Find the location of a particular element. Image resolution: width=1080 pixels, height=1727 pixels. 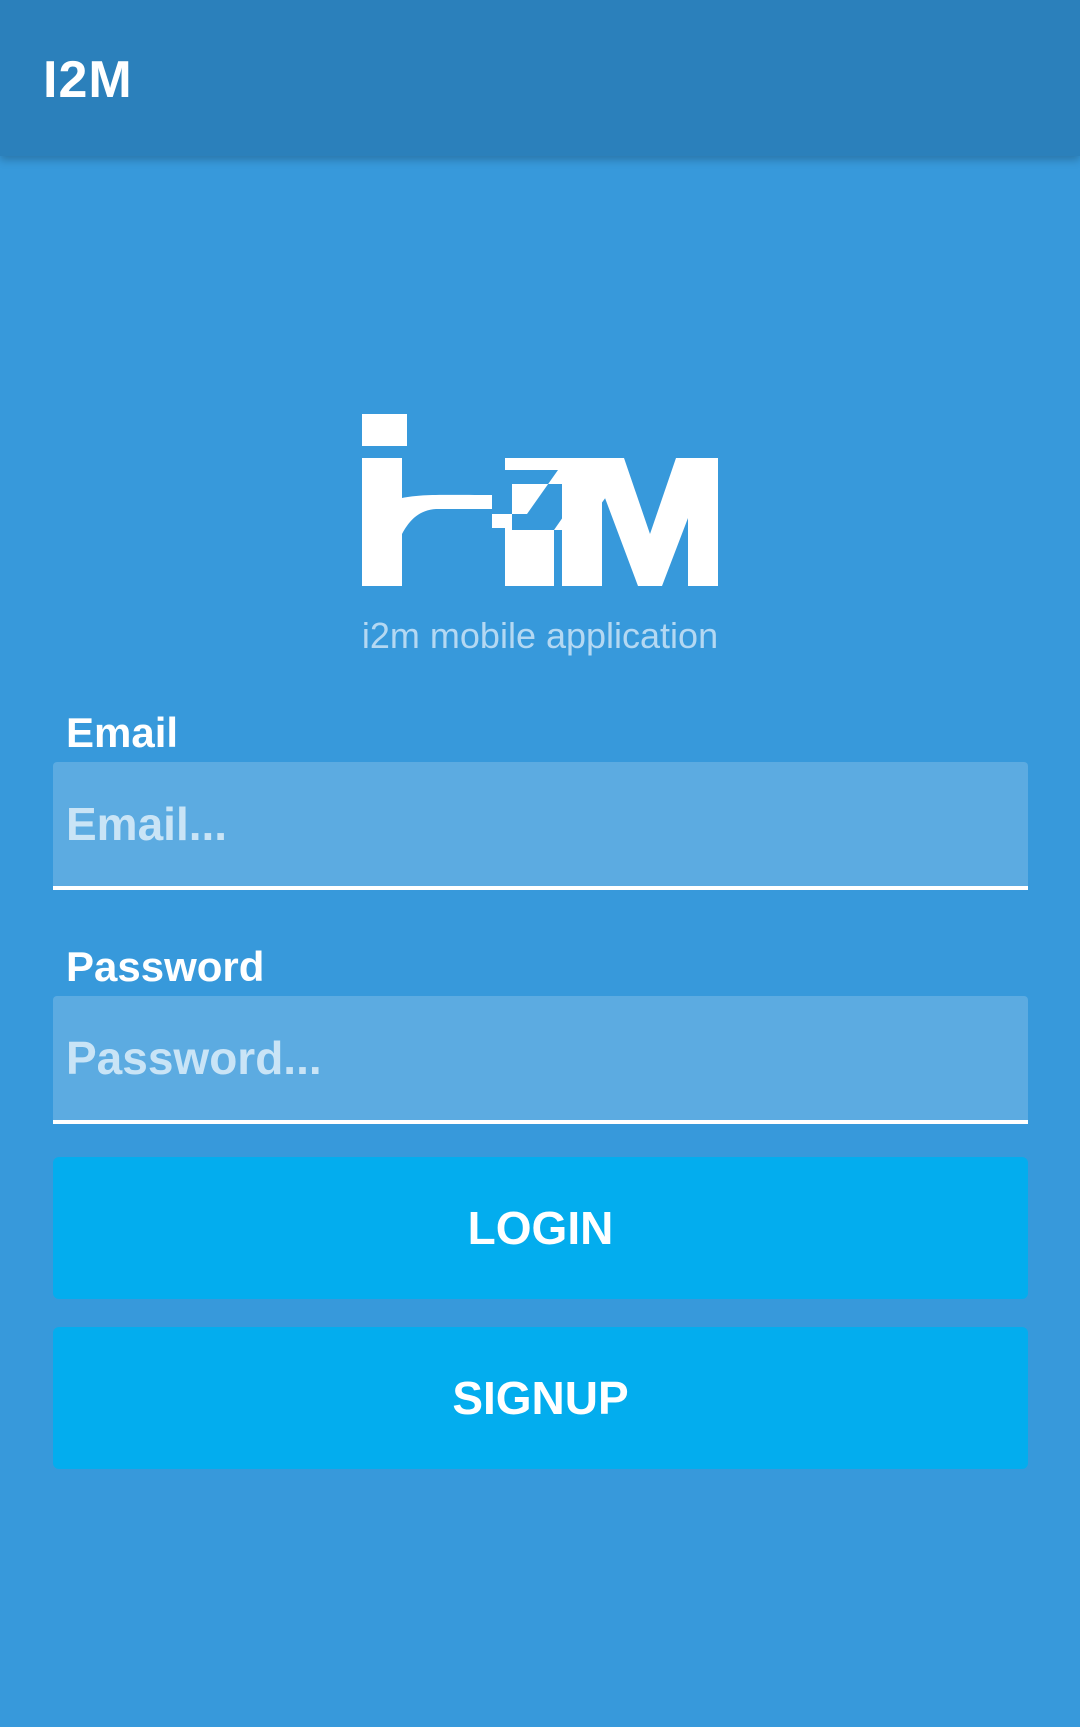

app-tagline: i2m mobile application is located at coordinates (540, 635).